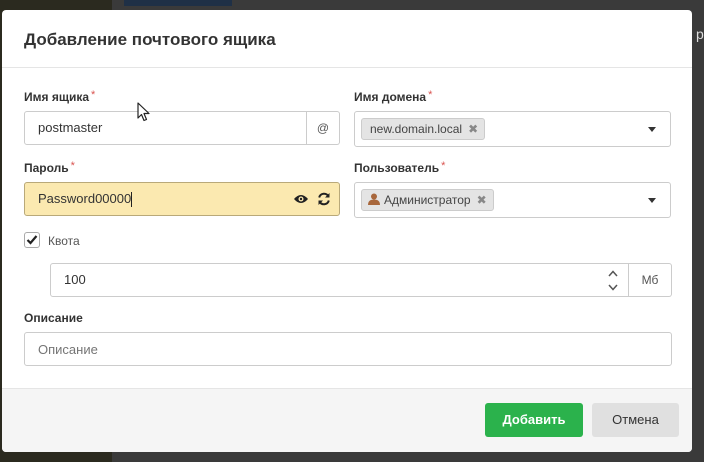 This screenshot has height=462, width=704. What do you see at coordinates (143, 112) in the screenshot?
I see `mouse-cursor-icon` at bounding box center [143, 112].